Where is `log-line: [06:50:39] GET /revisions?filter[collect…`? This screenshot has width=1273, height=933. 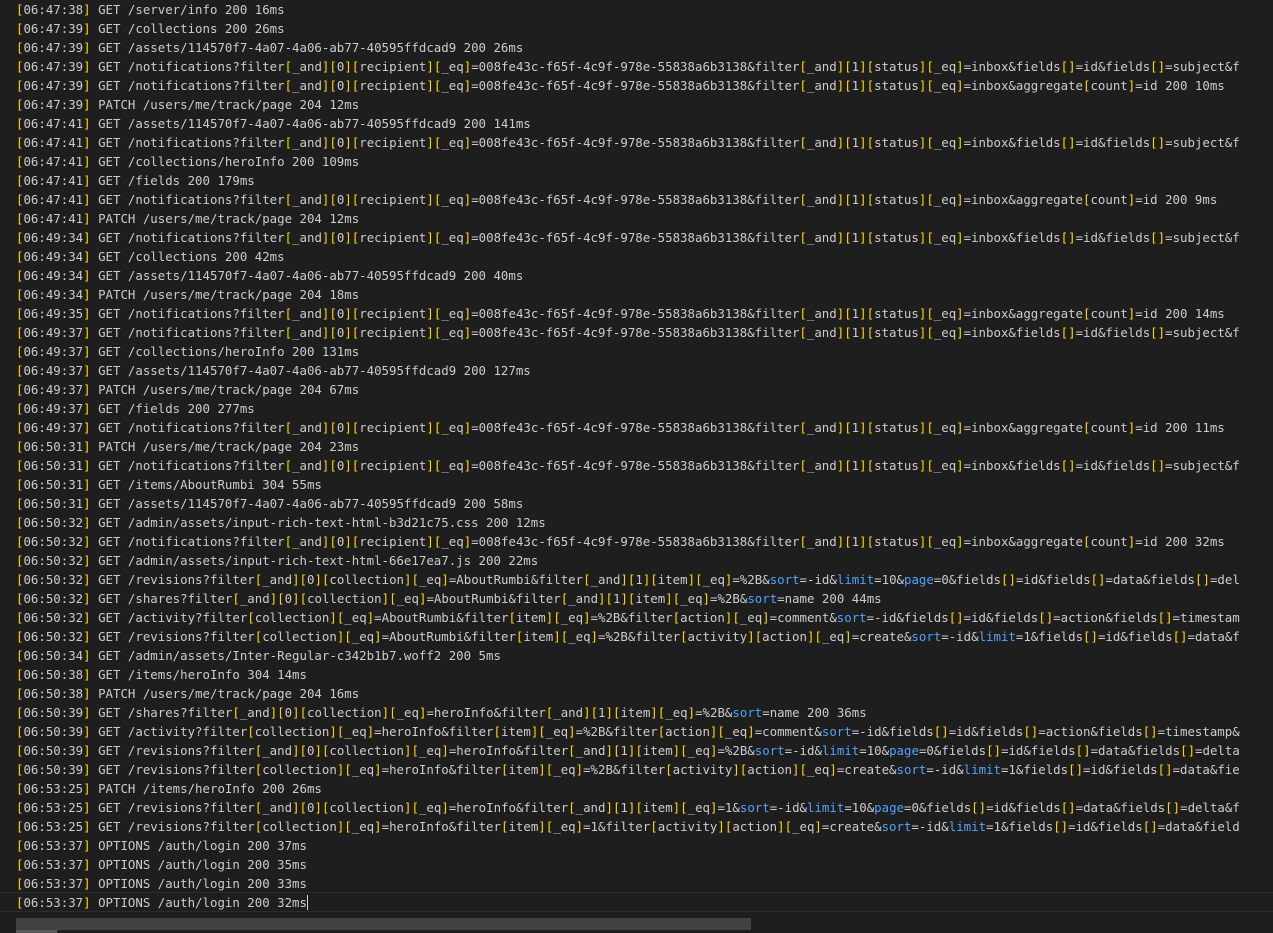
log-line: [06:50:39] GET /revisions?filter[collect… is located at coordinates (628, 769).